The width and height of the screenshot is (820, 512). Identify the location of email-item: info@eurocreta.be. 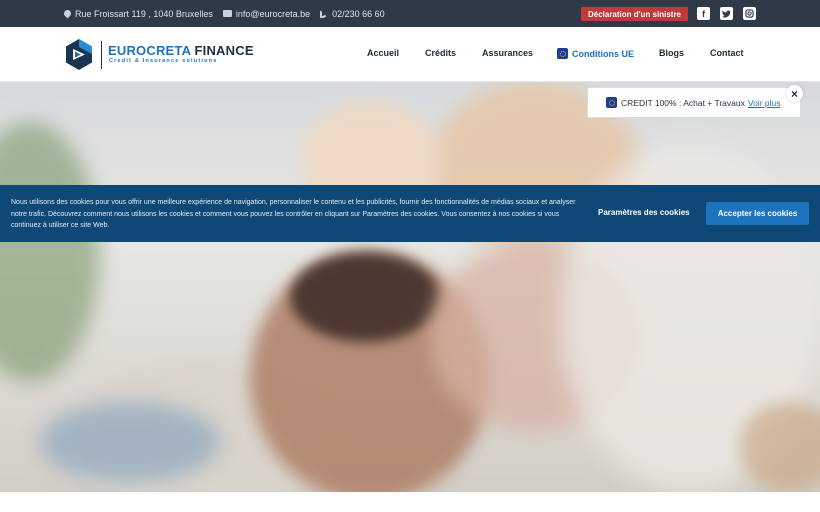
(266, 14).